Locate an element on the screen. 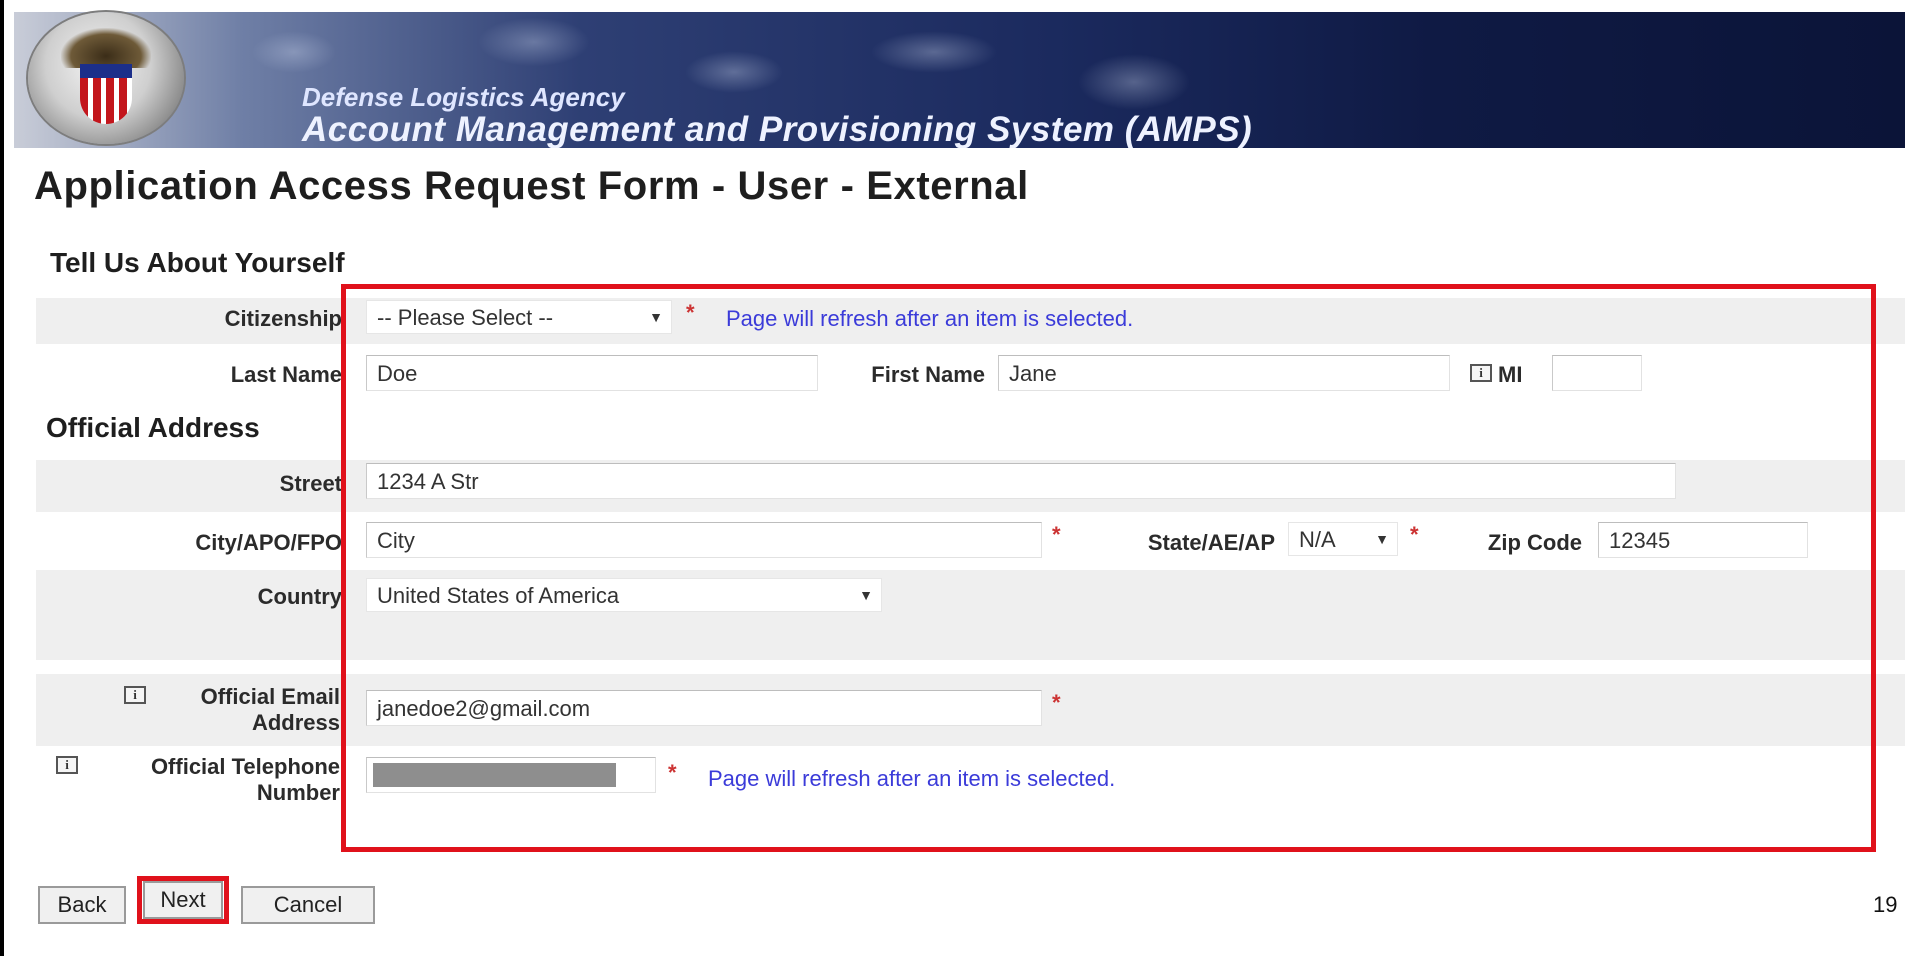 This screenshot has height=956, width=1905. dla-seal-logo is located at coordinates (106, 78).